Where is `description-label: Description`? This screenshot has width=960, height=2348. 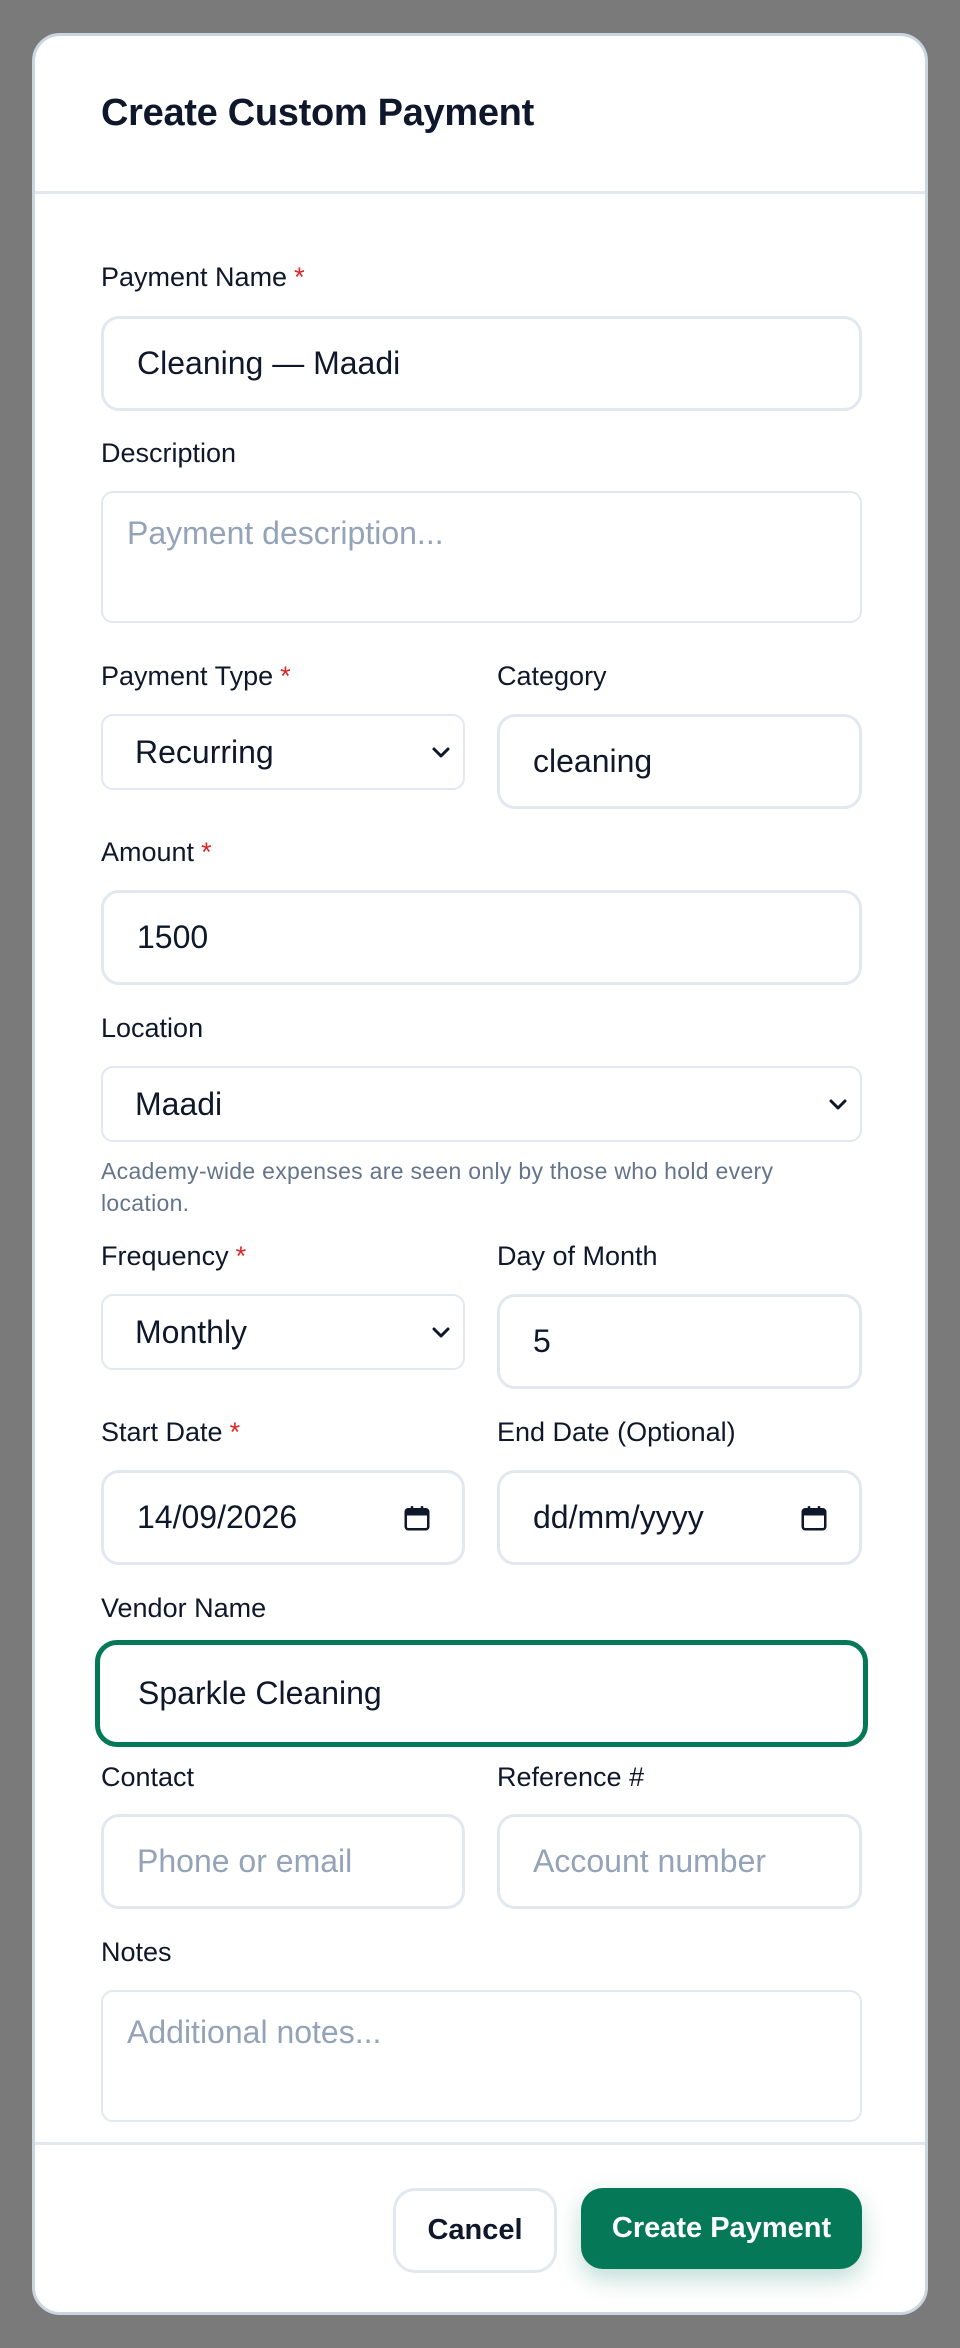 description-label: Description is located at coordinates (168, 453).